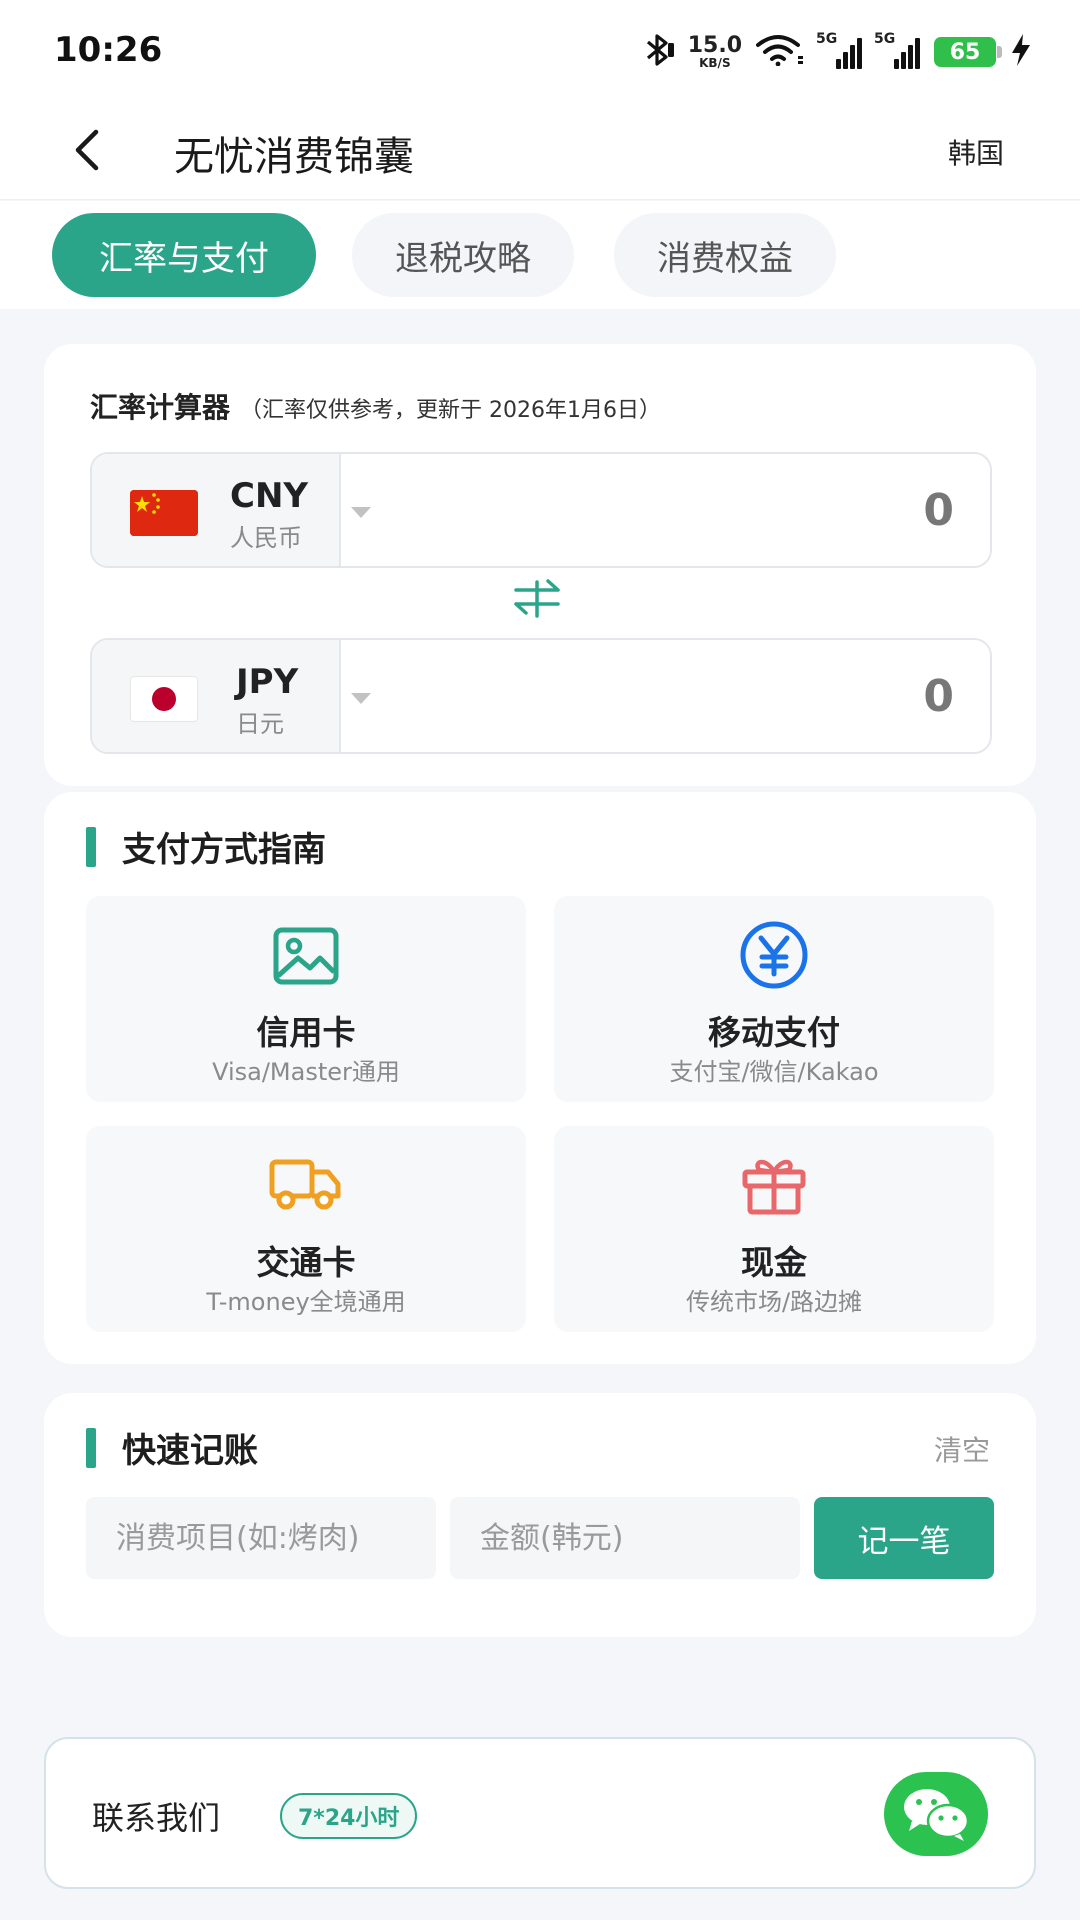  I want to click on charging-icon, so click(1021, 52).